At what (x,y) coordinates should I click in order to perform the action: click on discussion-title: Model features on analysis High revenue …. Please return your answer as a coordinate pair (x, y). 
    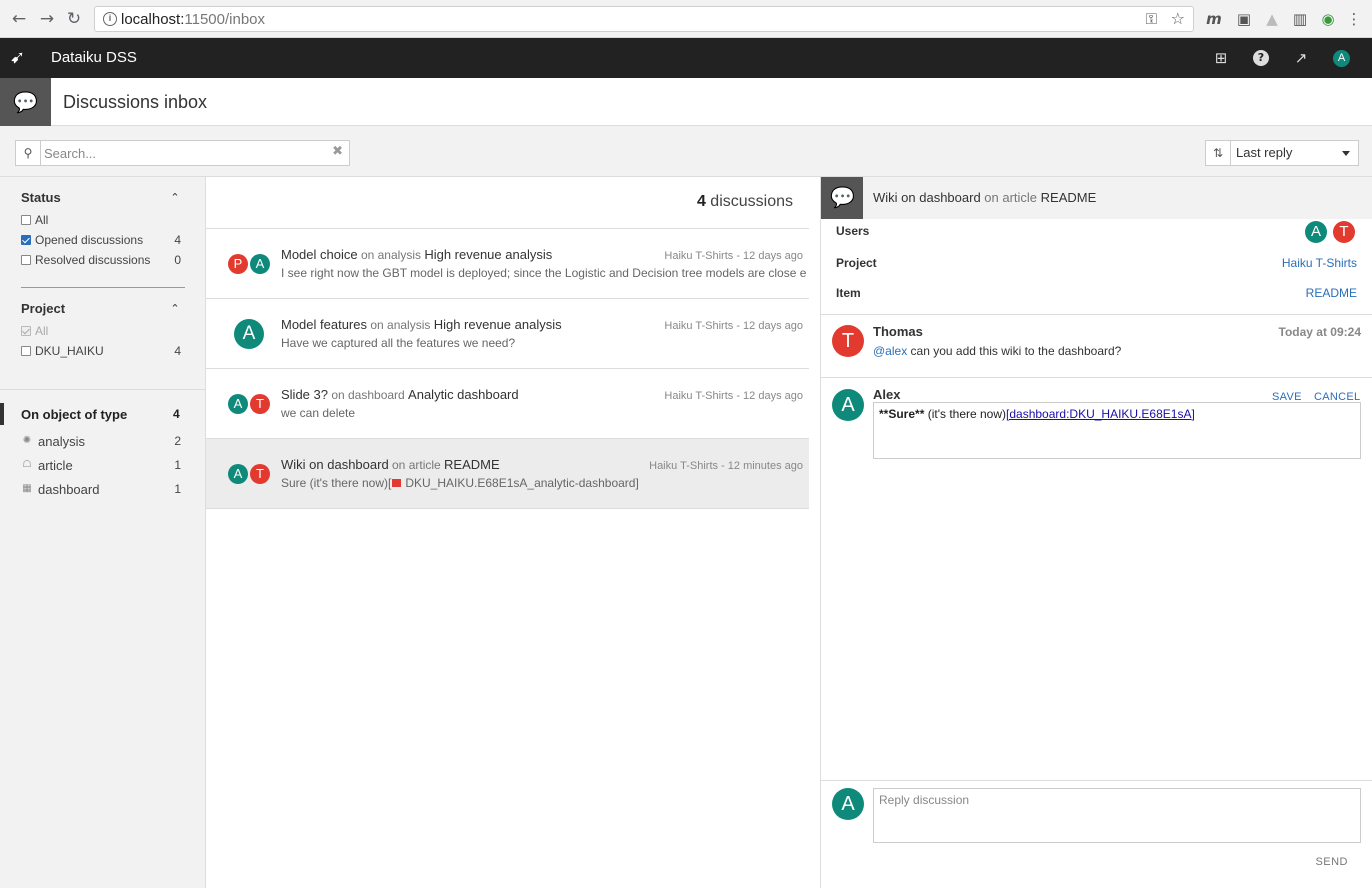
    Looking at the image, I should click on (421, 324).